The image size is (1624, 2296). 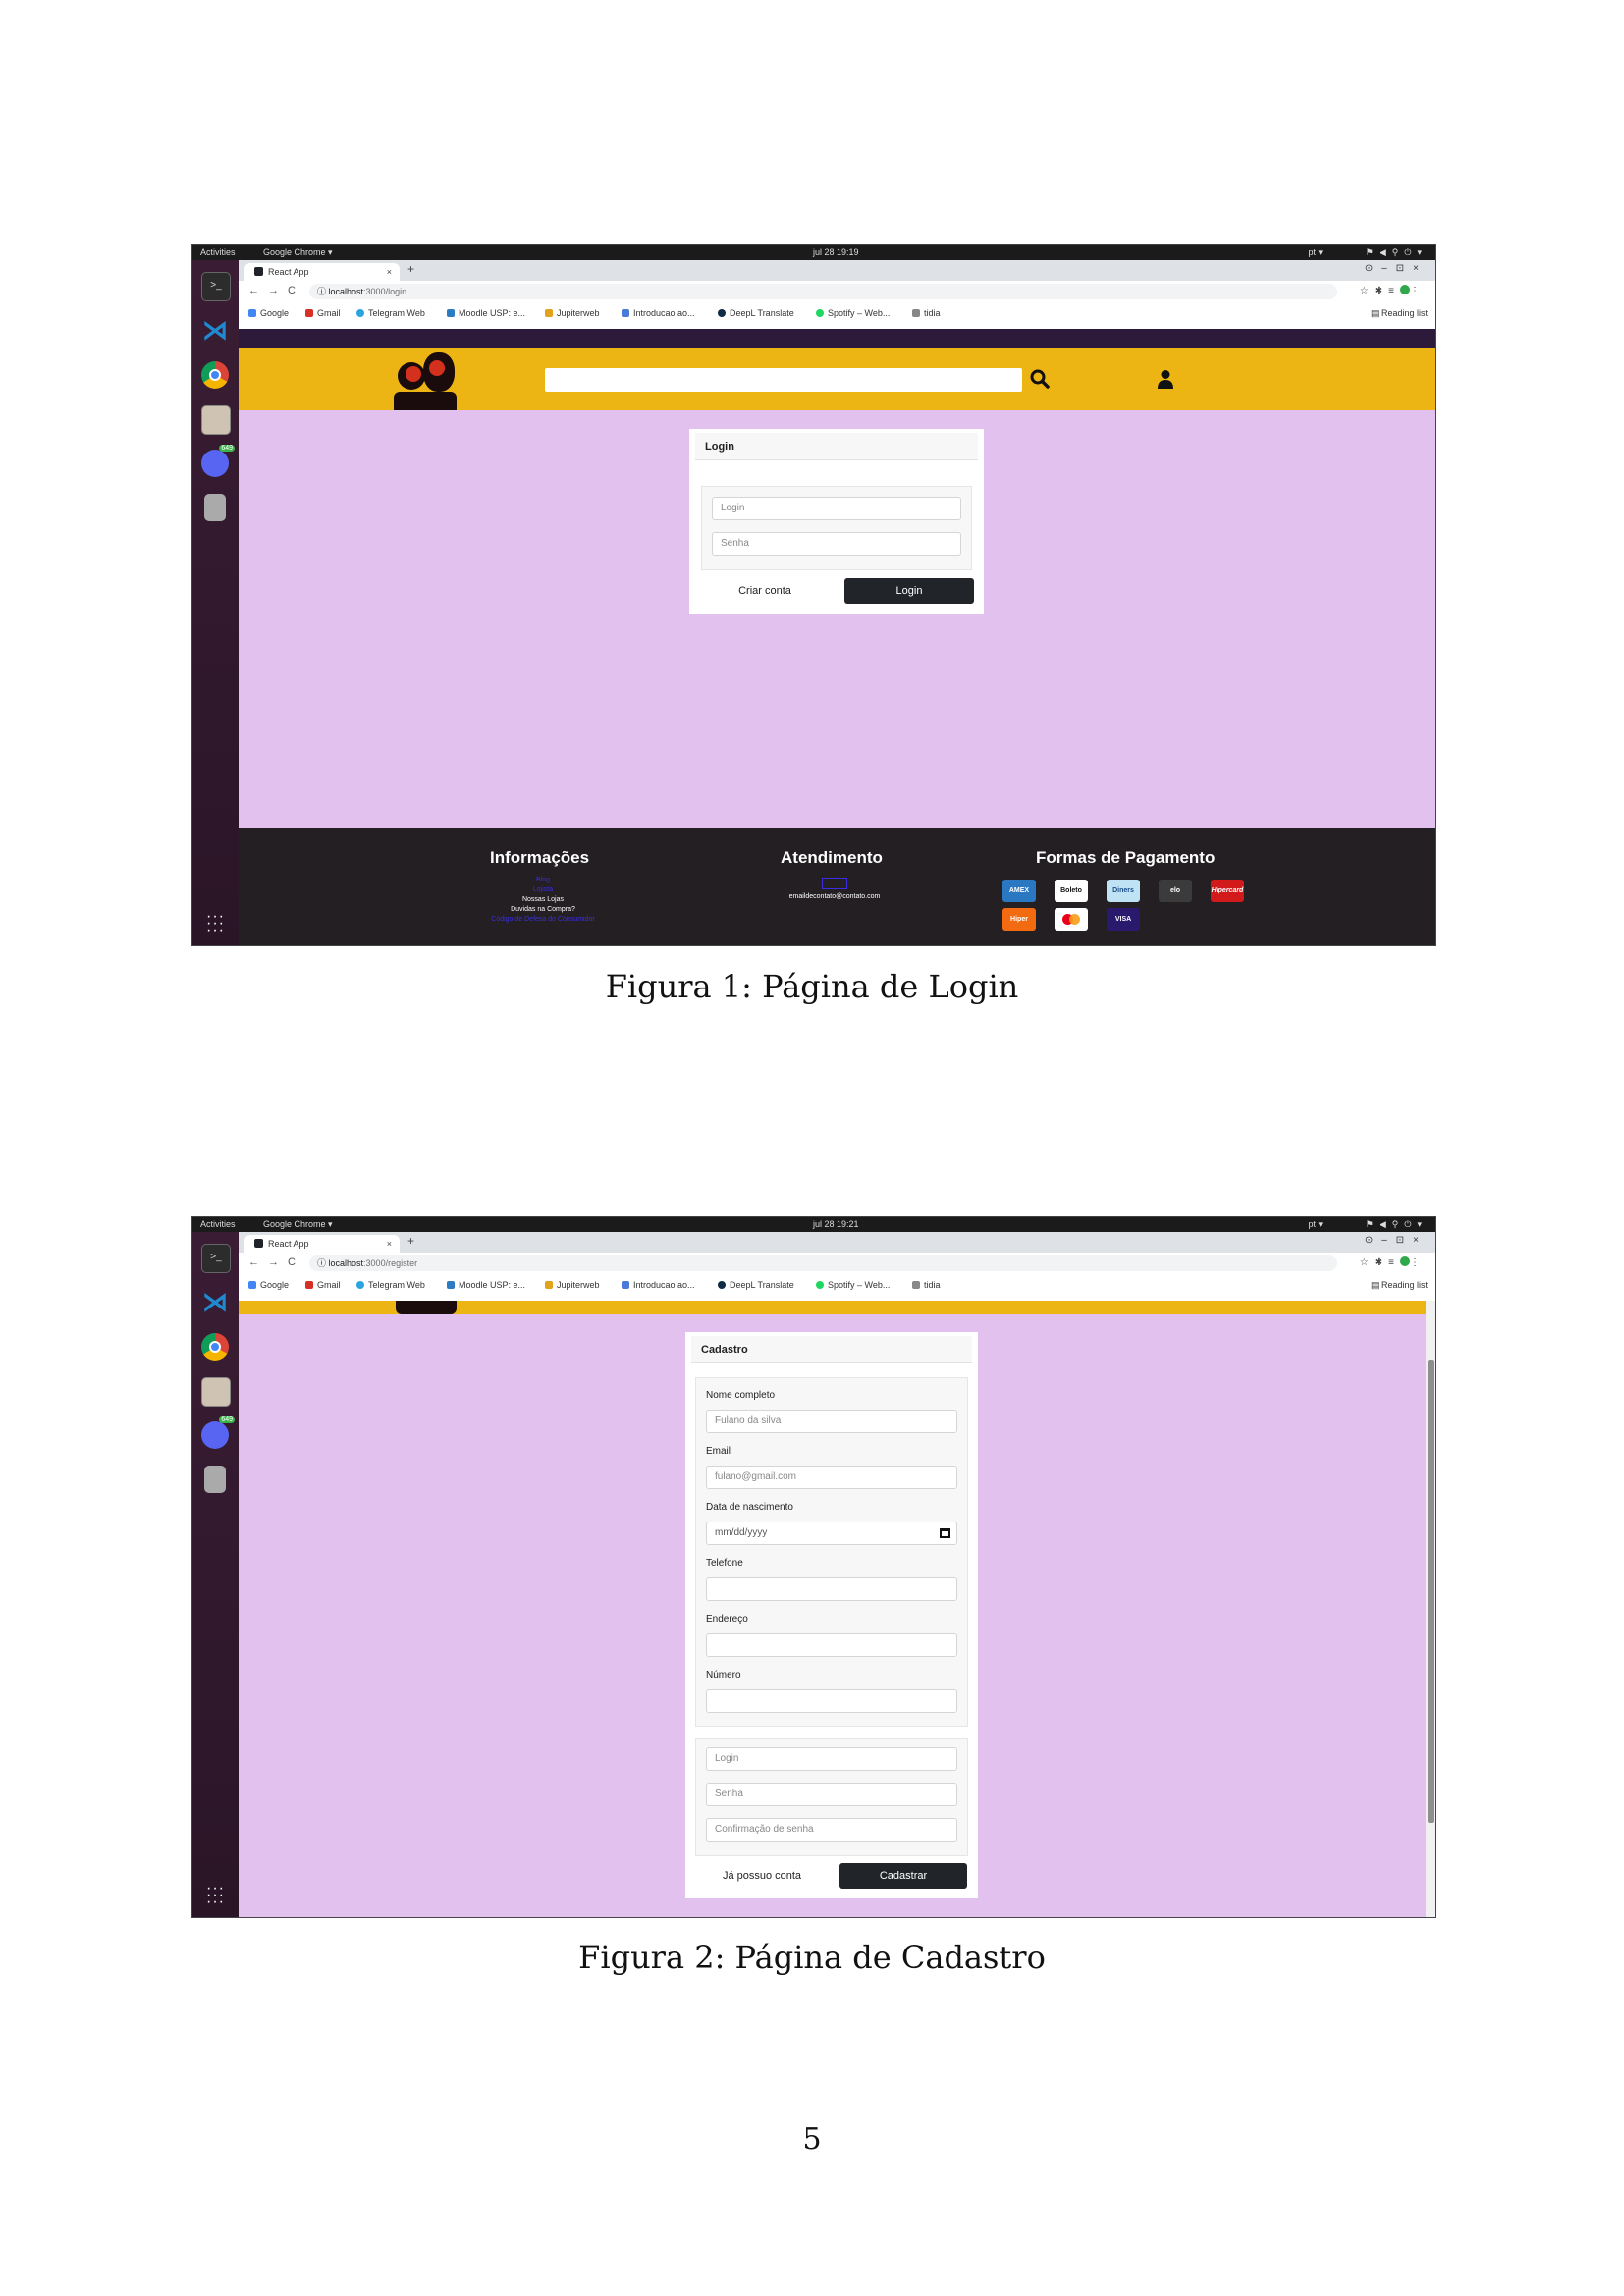 What do you see at coordinates (765, 591) in the screenshot?
I see `create-account-button: Criar conta` at bounding box center [765, 591].